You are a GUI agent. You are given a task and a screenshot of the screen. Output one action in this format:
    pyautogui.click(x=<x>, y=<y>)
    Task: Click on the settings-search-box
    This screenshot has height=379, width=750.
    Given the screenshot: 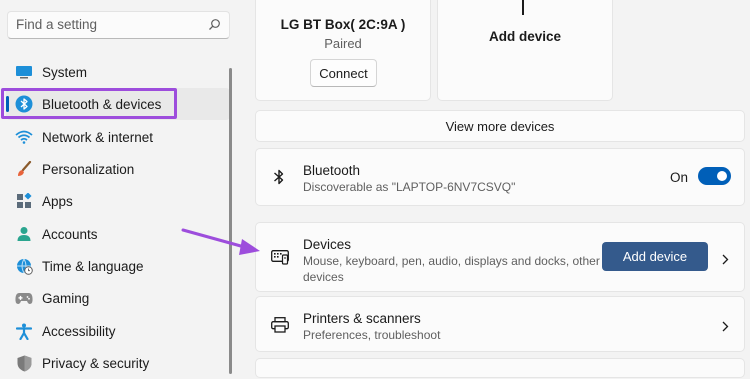 What is the action you would take?
    pyautogui.click(x=118, y=25)
    